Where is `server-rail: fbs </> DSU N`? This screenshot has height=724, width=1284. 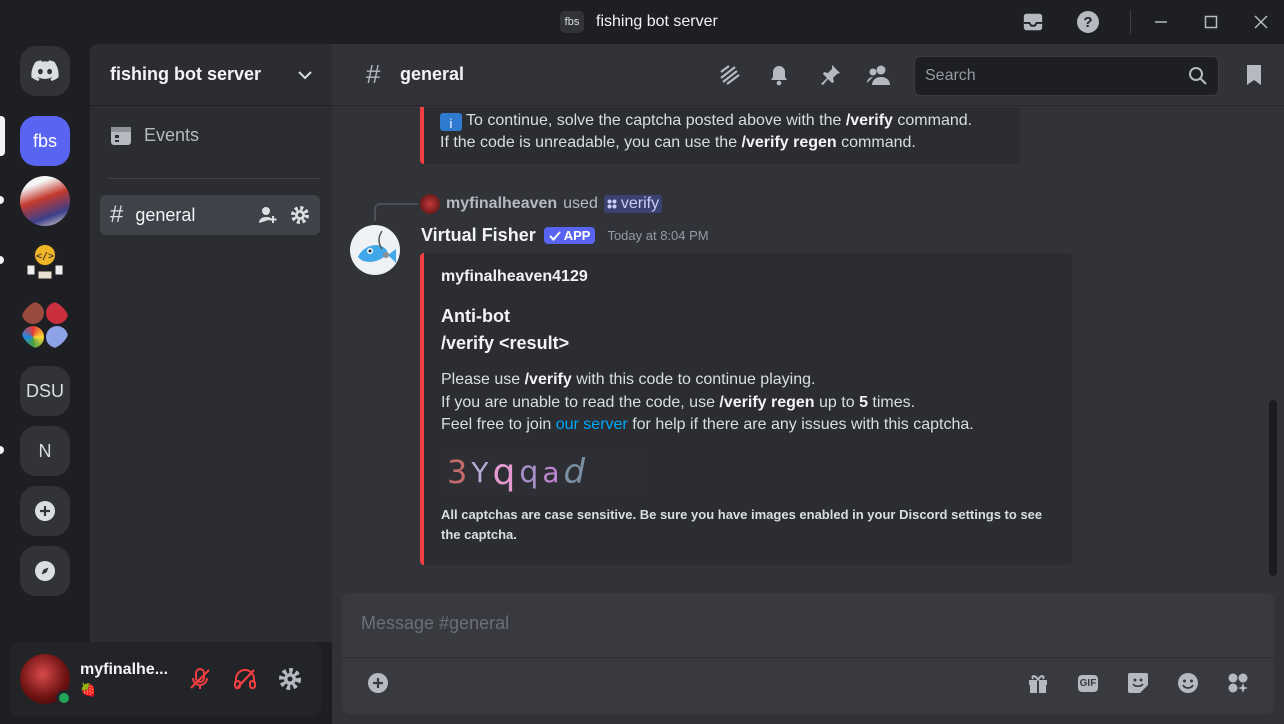 server-rail: fbs </> DSU N is located at coordinates (45, 384).